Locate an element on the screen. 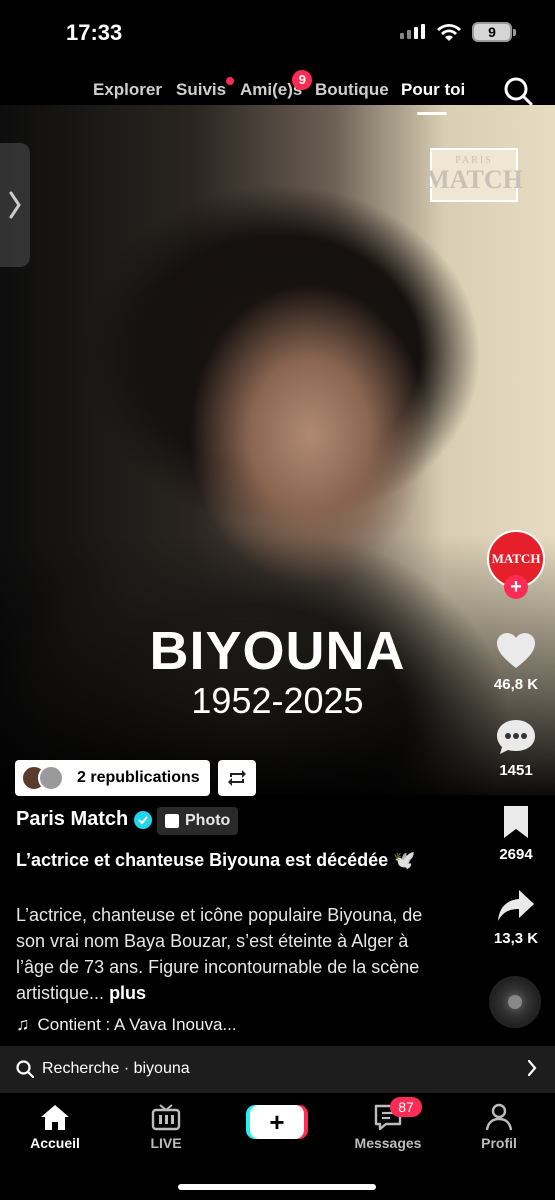  share-arrow-icon is located at coordinates (516, 905).